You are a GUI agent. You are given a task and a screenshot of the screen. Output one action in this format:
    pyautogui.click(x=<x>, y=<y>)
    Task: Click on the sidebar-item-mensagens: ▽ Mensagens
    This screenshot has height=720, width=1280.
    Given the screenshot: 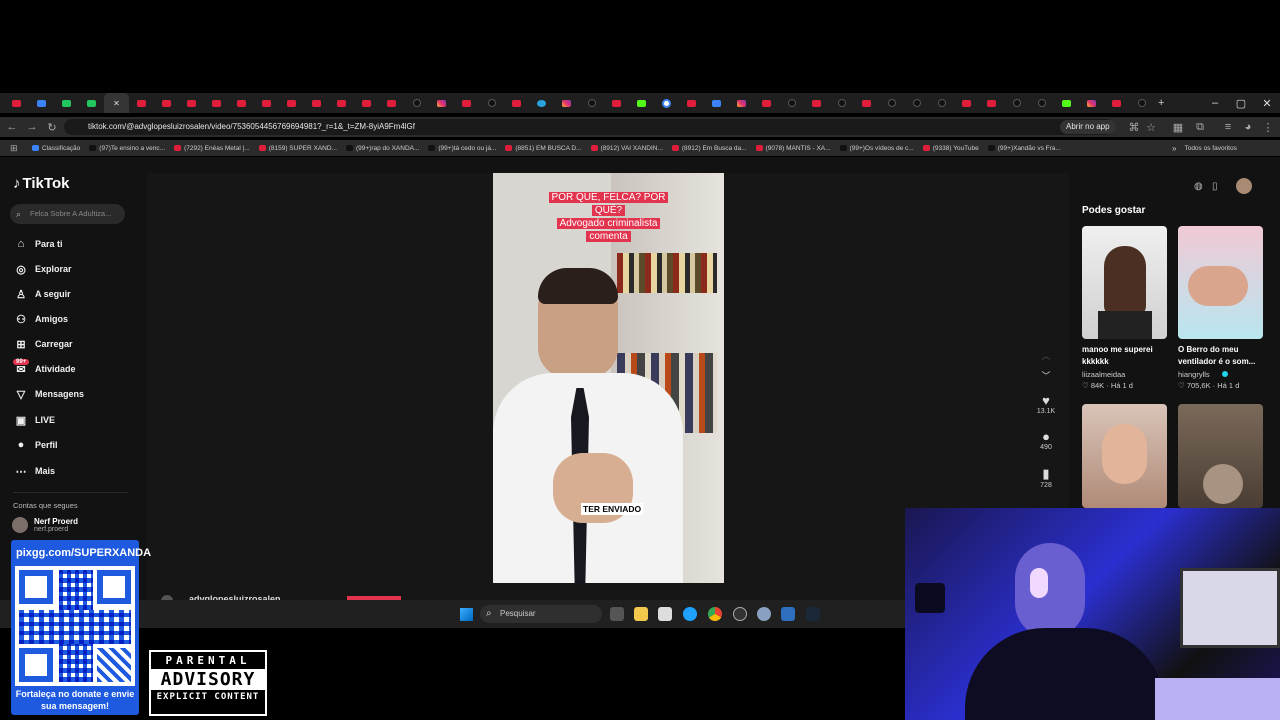 What is the action you would take?
    pyautogui.click(x=48, y=394)
    